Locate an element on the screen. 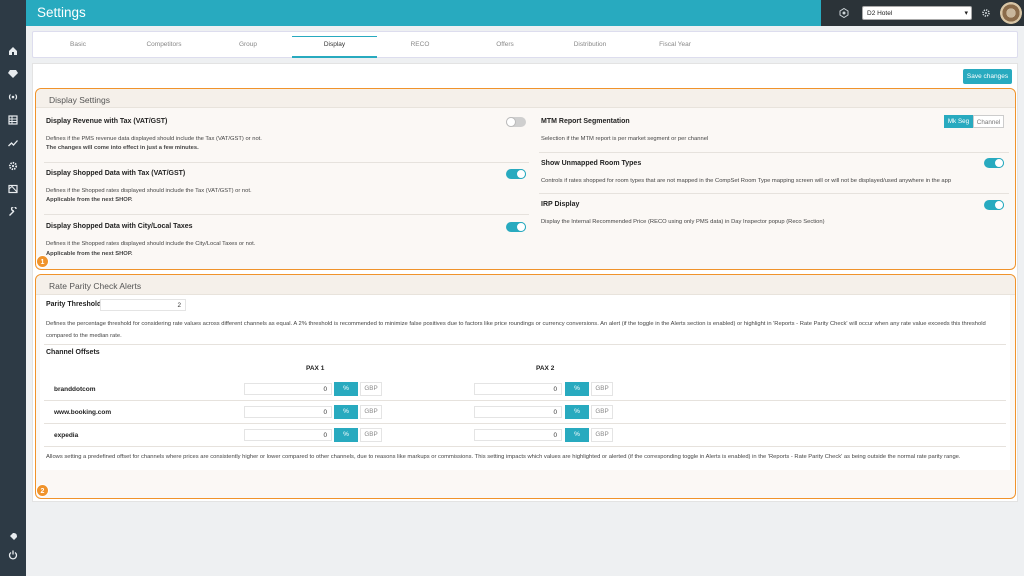  parity-threshold-label: Parity Threshold is located at coordinates (74, 304).